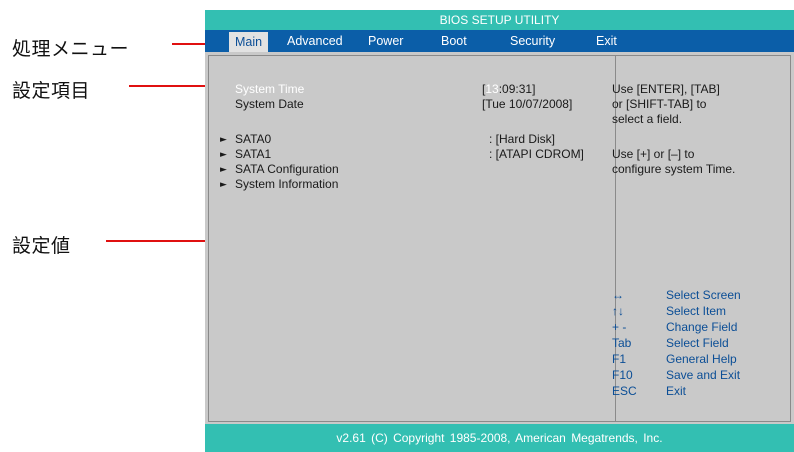 The image size is (794, 452). What do you see at coordinates (491, 89) in the screenshot?
I see `time-hour-field: 13` at bounding box center [491, 89].